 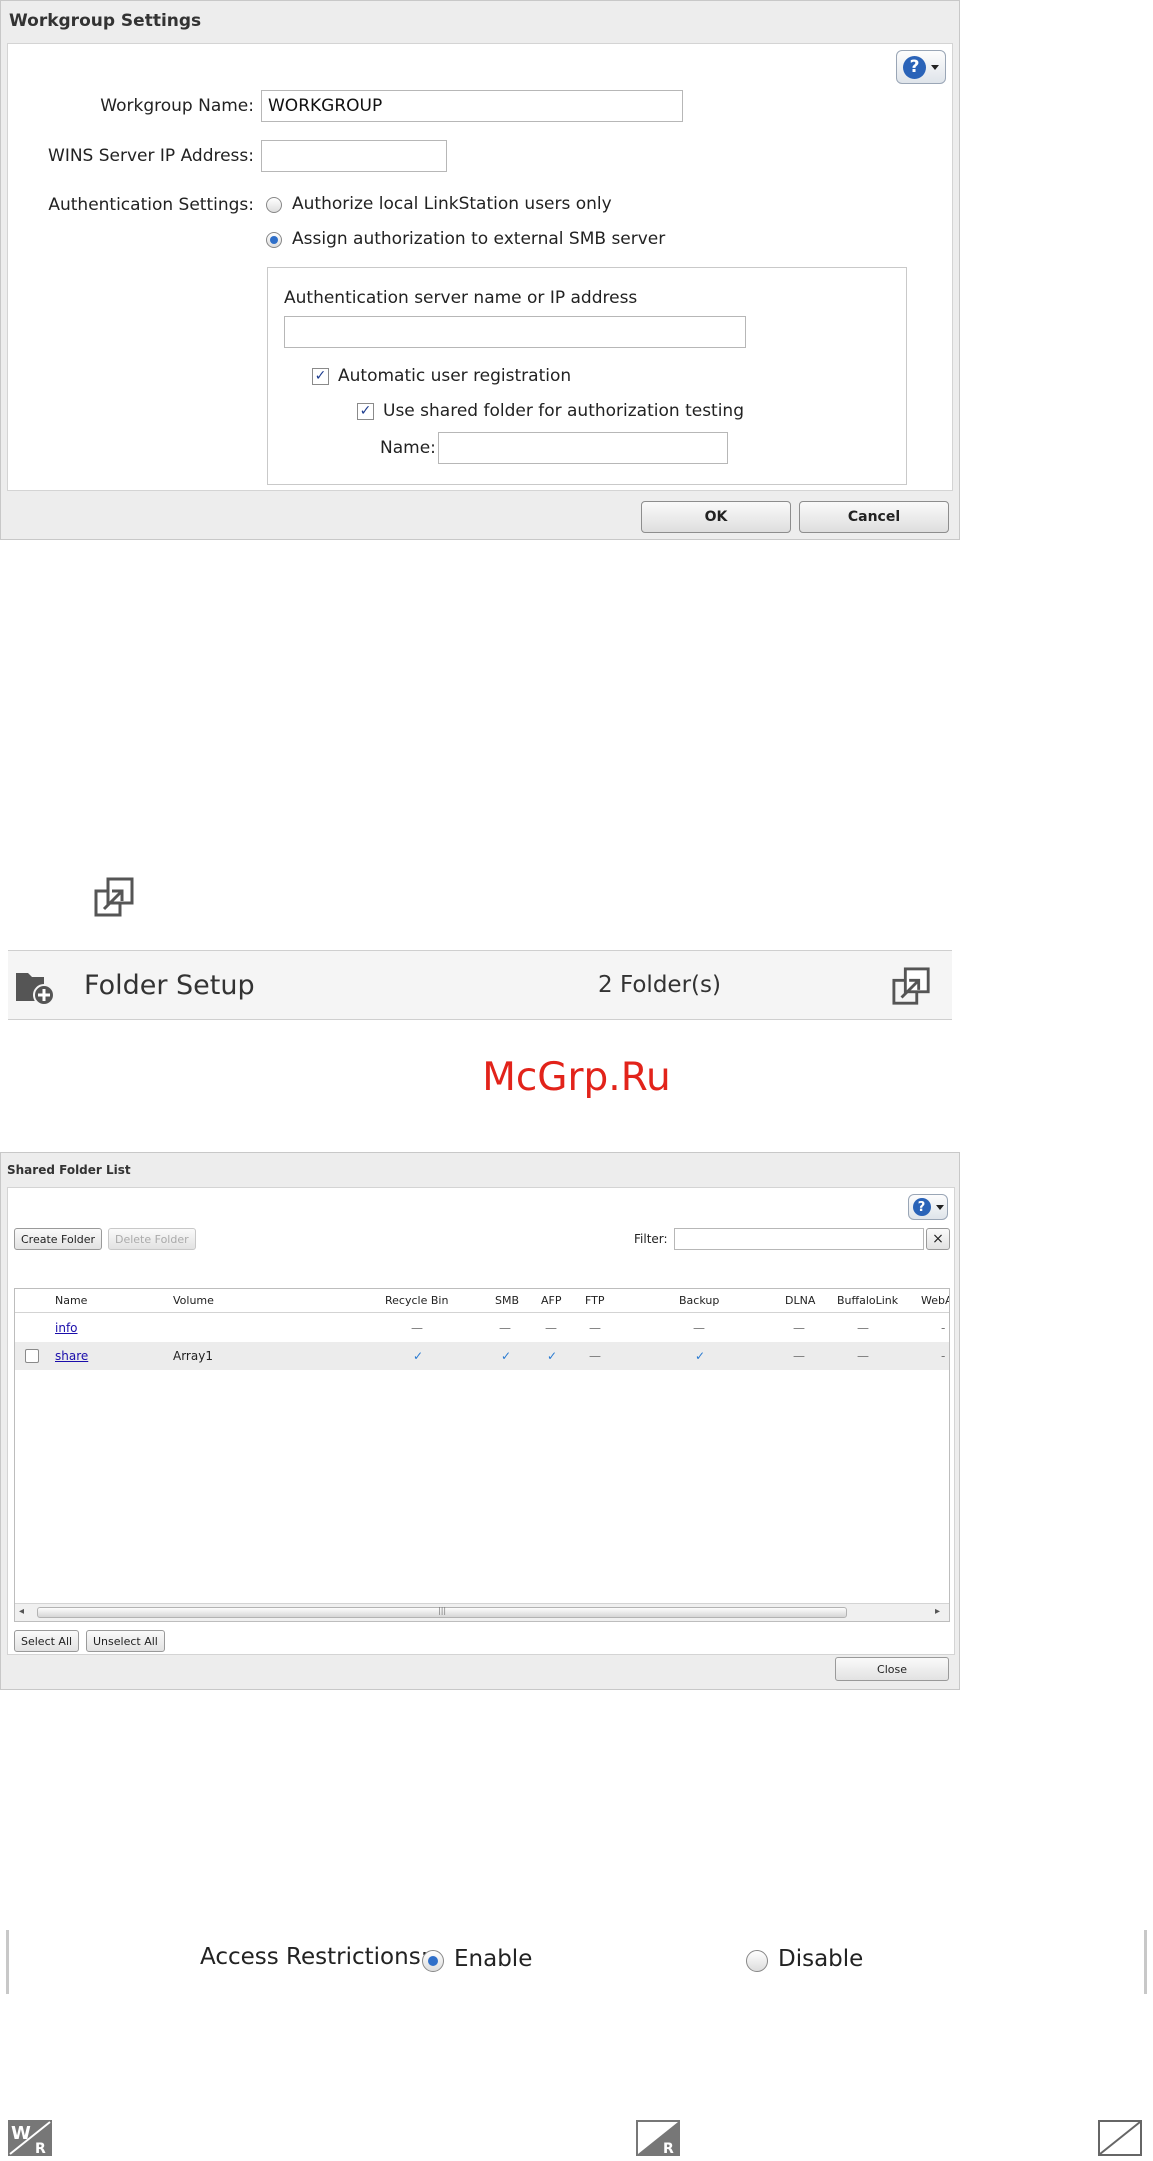 What do you see at coordinates (658, 2138) in the screenshot?
I see `read-only-icon: R` at bounding box center [658, 2138].